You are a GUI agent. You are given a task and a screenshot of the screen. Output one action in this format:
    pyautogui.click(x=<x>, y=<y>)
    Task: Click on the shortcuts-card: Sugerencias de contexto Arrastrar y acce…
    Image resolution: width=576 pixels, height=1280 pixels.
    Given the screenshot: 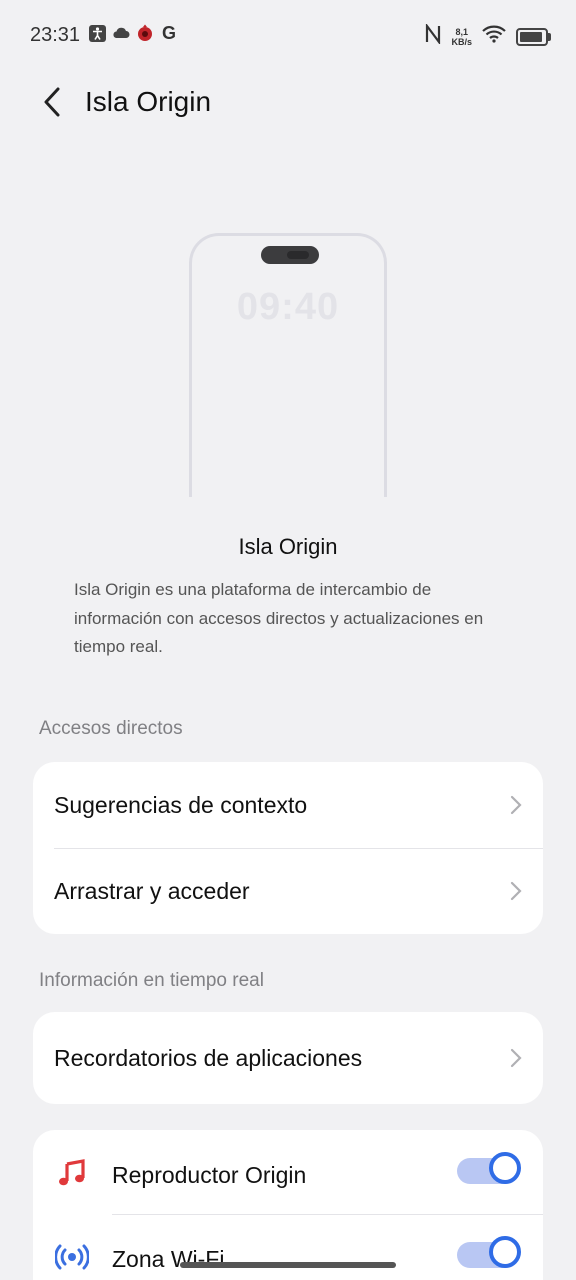 What is the action you would take?
    pyautogui.click(x=288, y=848)
    